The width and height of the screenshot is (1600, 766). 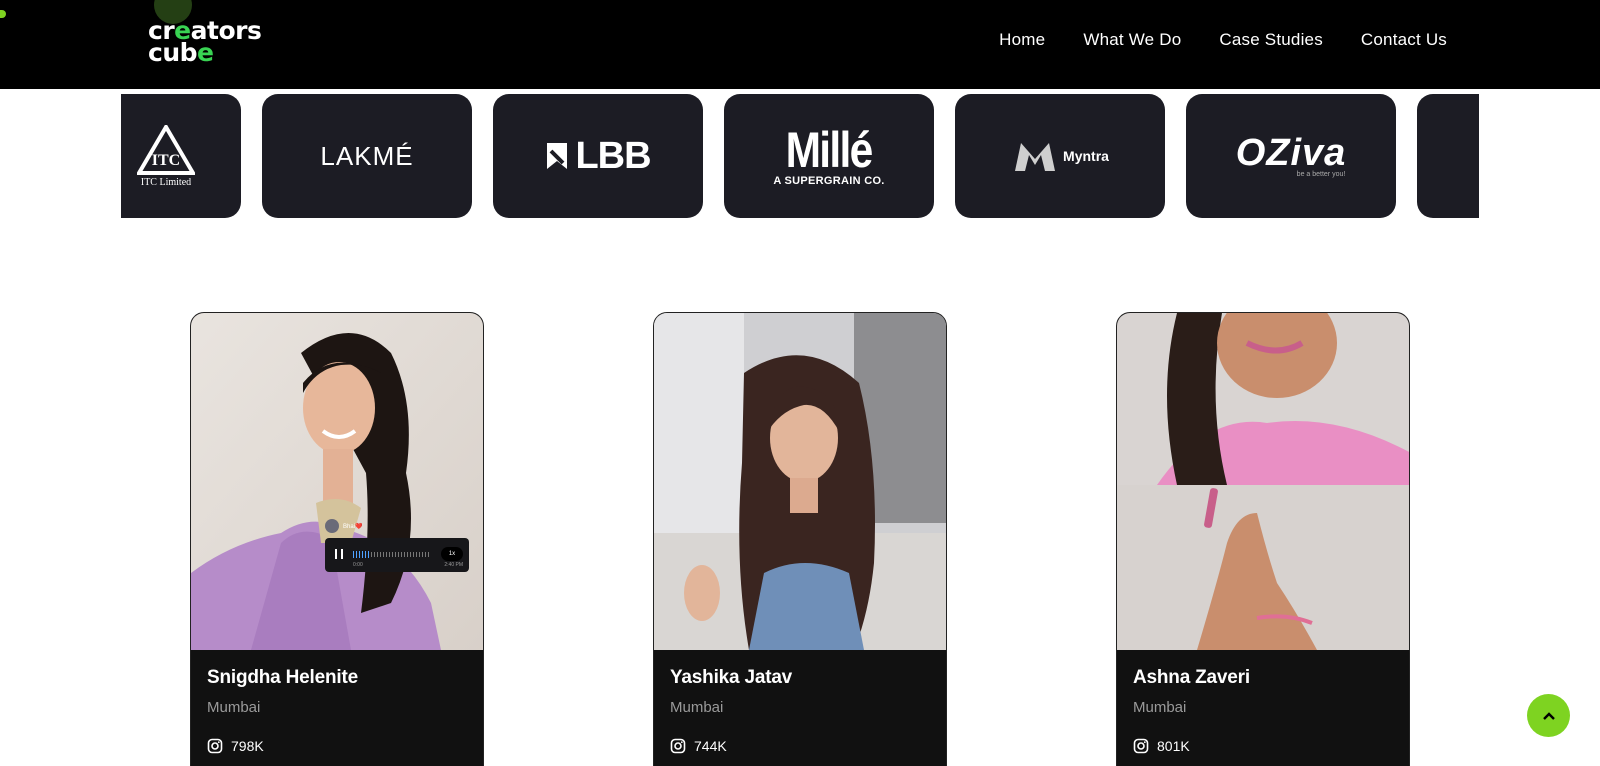 I want to click on itc-logo-icon: ITC, so click(x=166, y=149).